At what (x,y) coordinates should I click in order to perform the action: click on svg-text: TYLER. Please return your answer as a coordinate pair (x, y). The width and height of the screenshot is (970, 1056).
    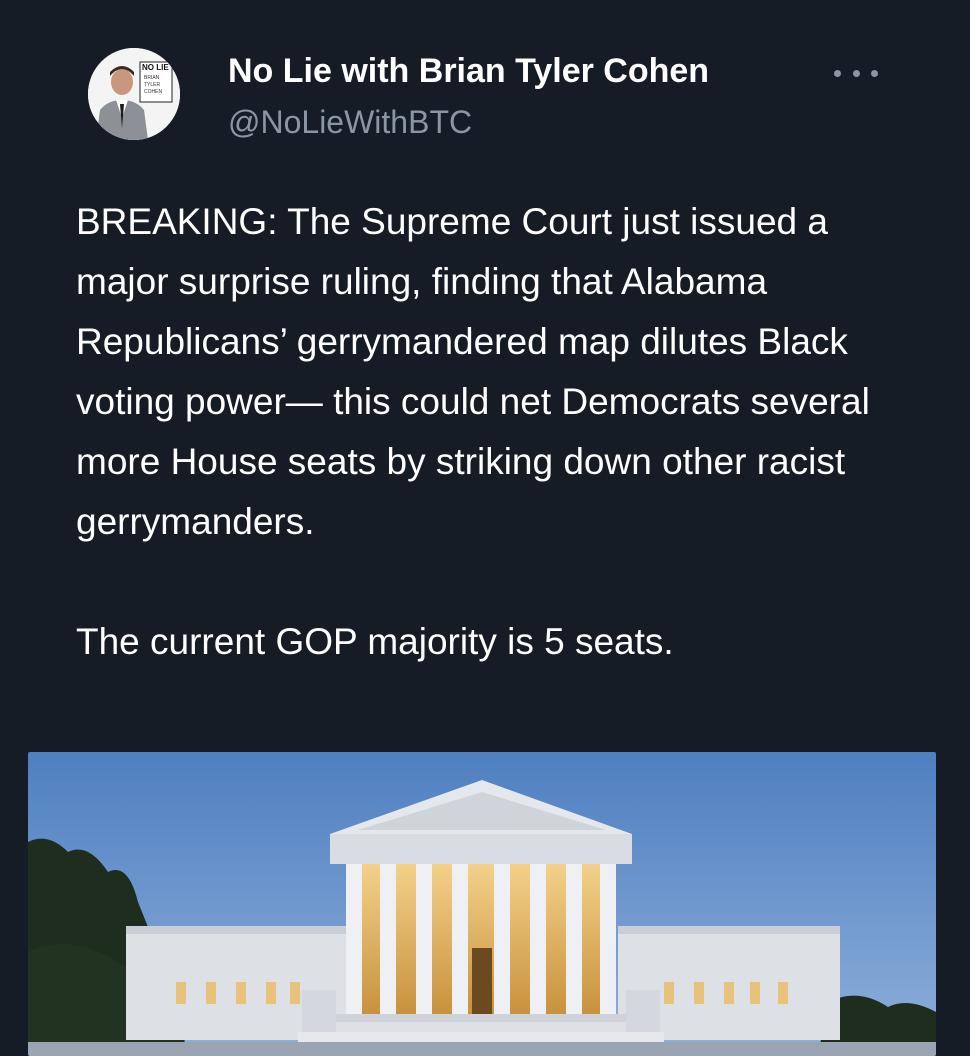
    Looking at the image, I should click on (152, 85).